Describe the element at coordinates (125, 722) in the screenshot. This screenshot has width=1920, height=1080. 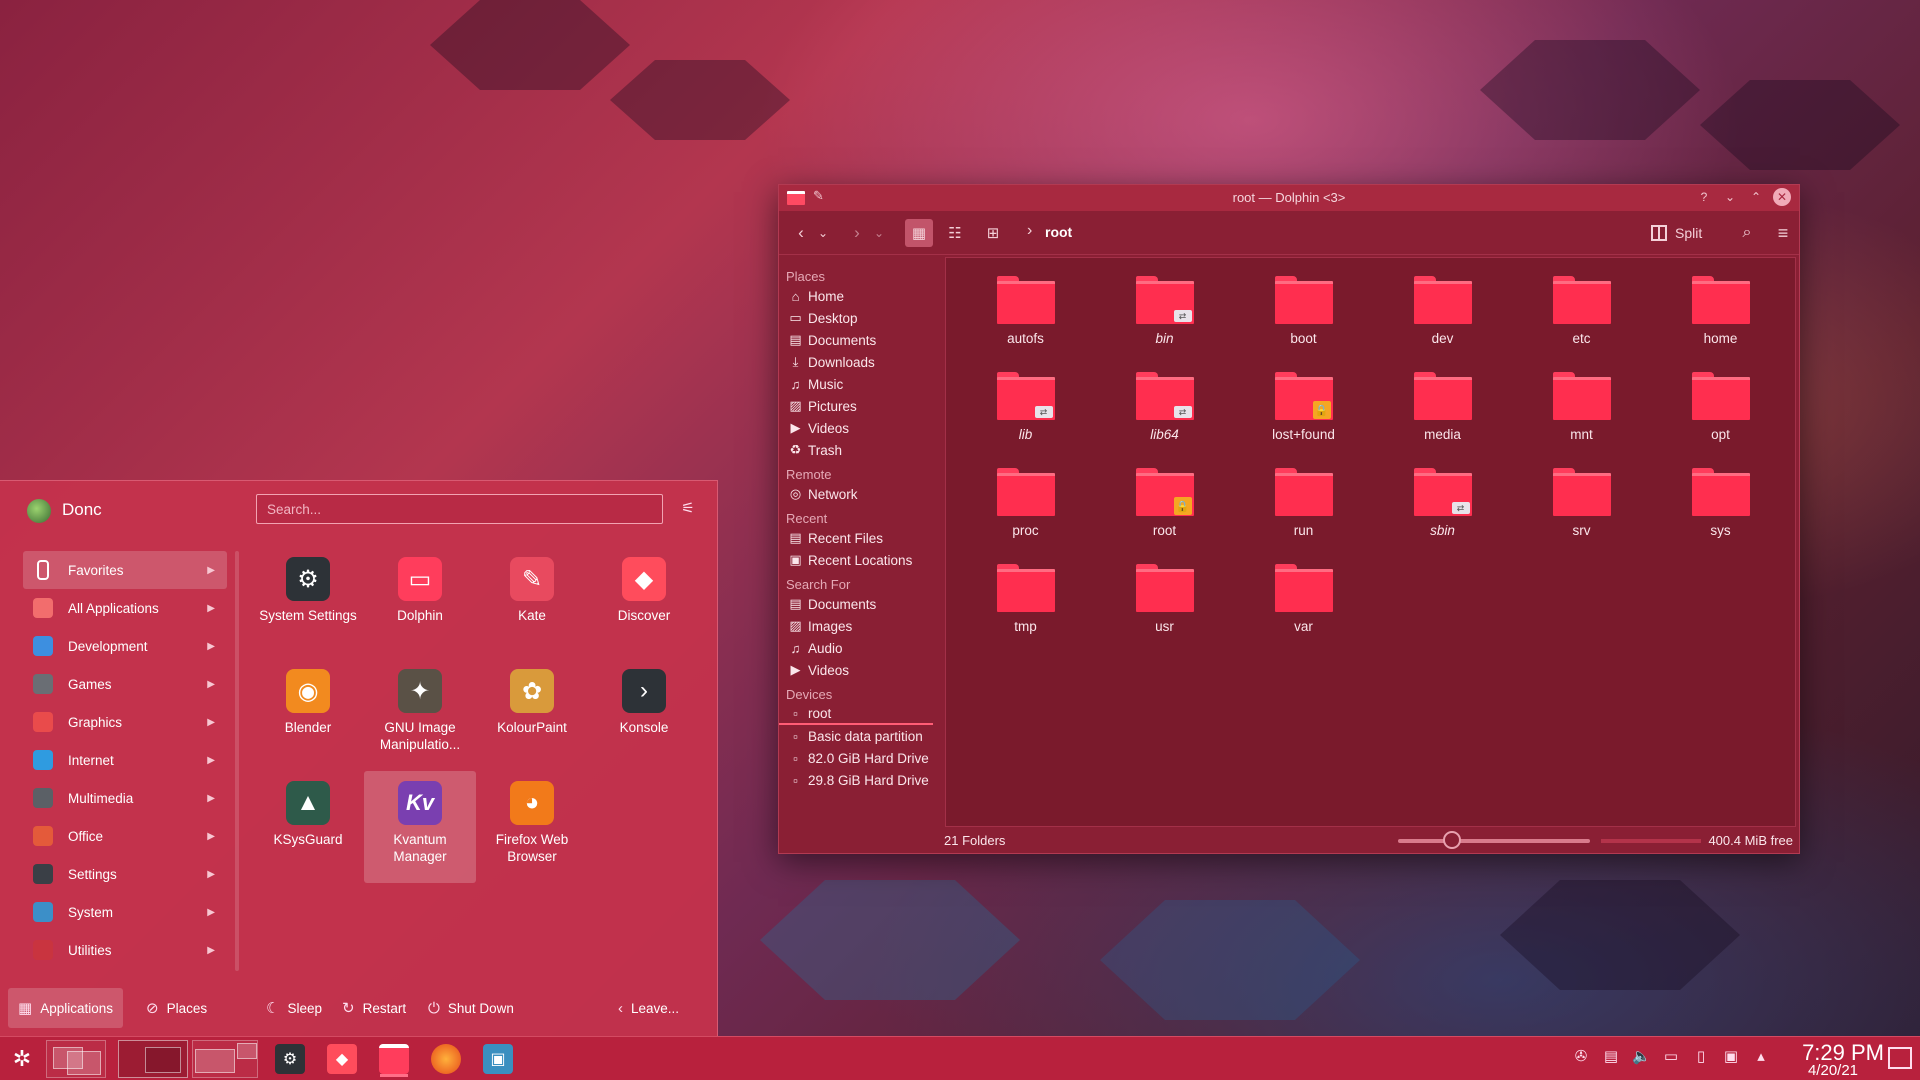
I see `category-item: Graphics ▶` at that location.